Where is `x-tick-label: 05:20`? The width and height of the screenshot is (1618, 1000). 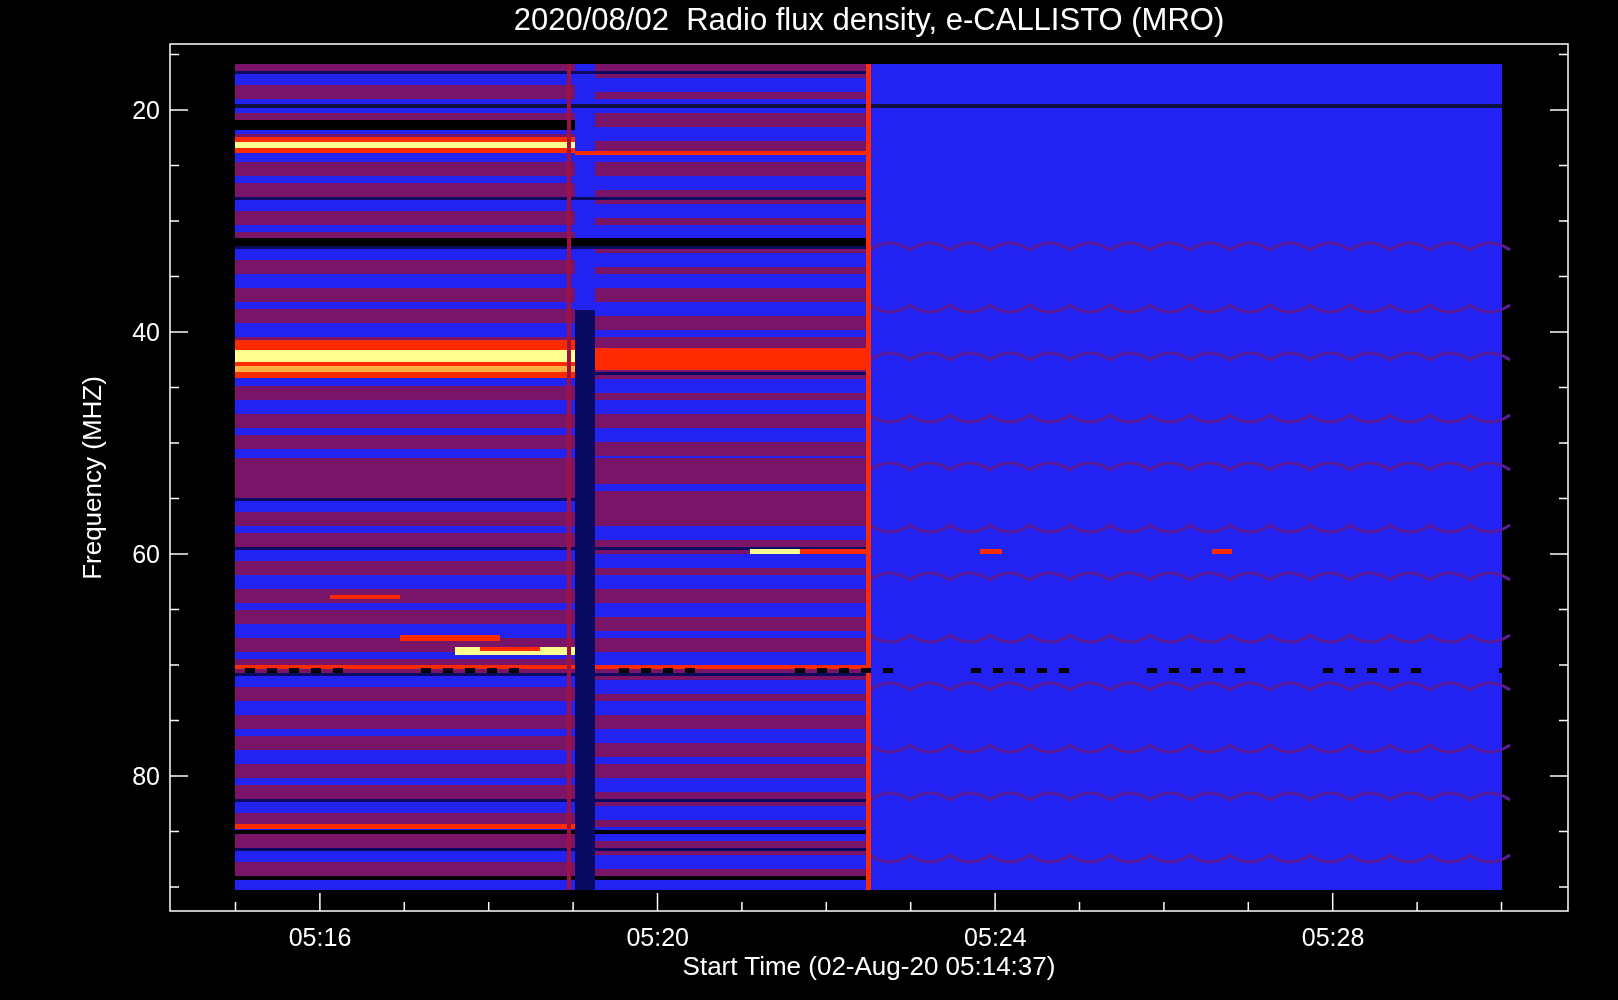 x-tick-label: 05:20 is located at coordinates (657, 937).